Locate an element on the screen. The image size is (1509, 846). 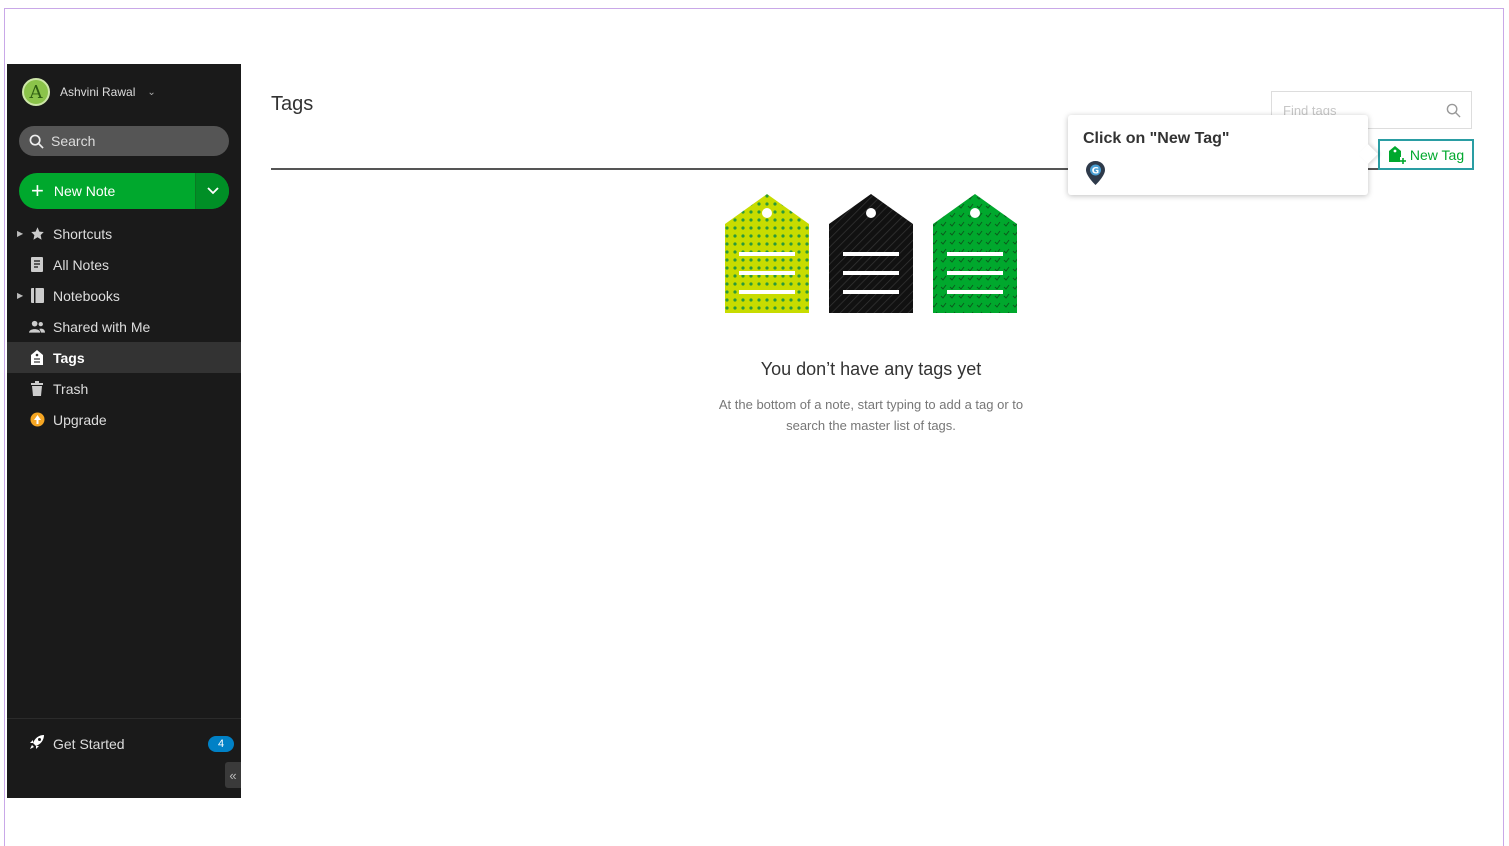
empty-state-heading: You don’t have any tags yet is located at coordinates (871, 369).